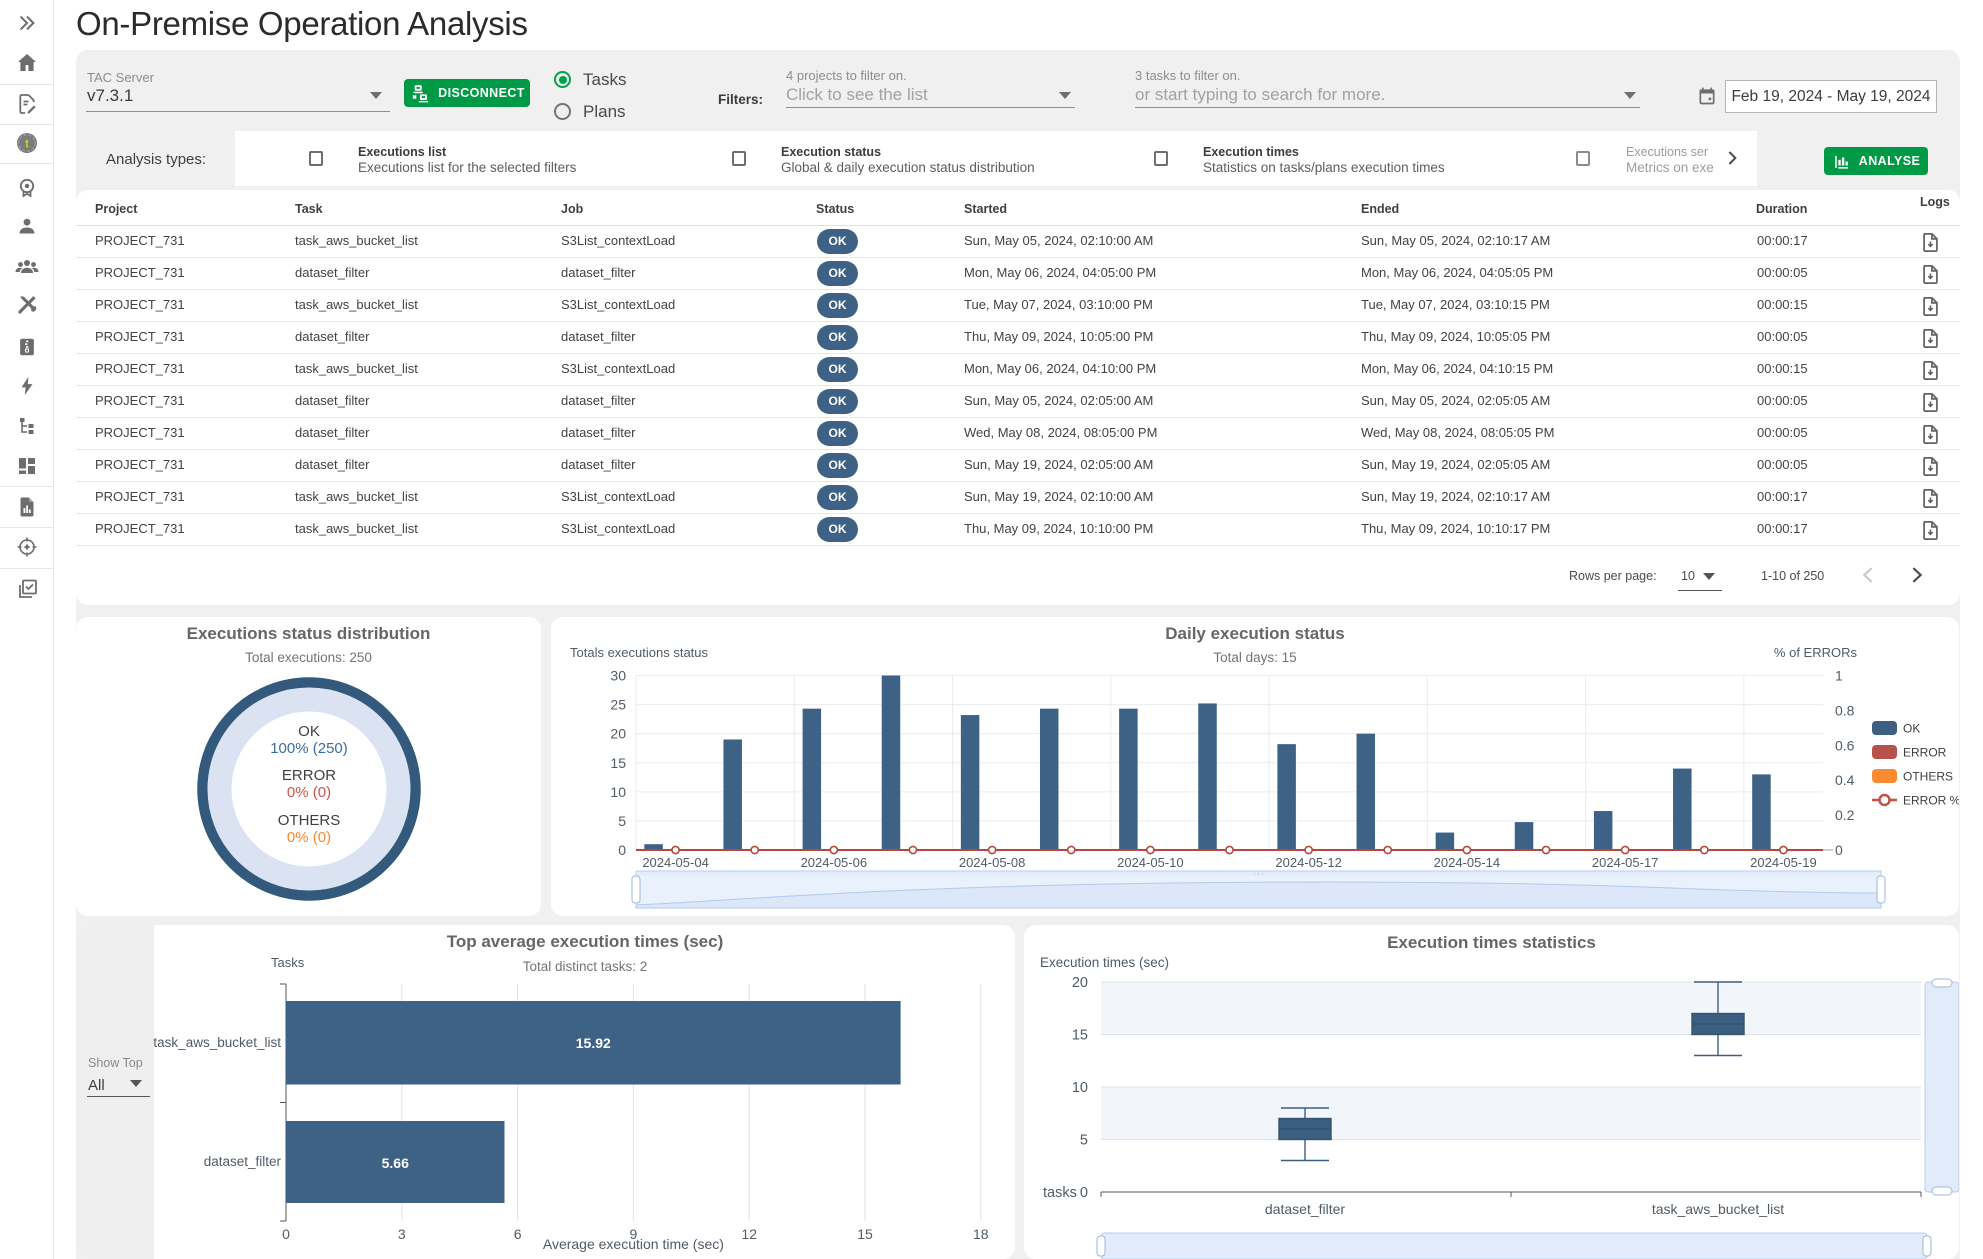 Image resolution: width=1983 pixels, height=1259 pixels. Describe the element at coordinates (1845, 780) in the screenshot. I see `svg-text: 0.4` at that location.